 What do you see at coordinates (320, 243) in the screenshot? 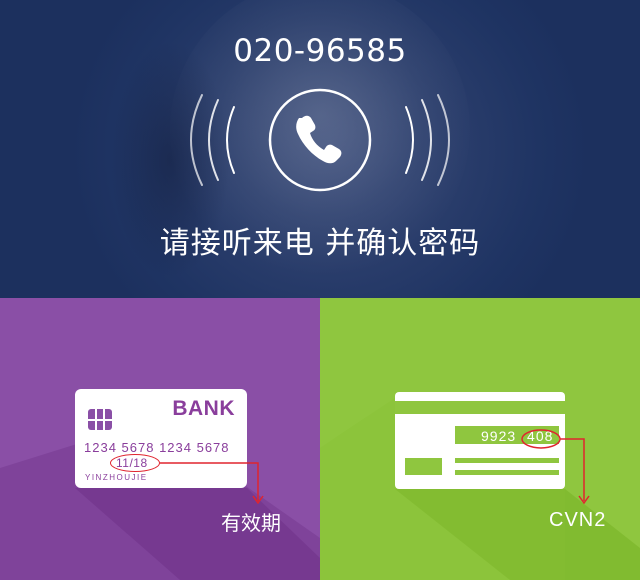
I see `headline: 请接听来电 并确认密码` at bounding box center [320, 243].